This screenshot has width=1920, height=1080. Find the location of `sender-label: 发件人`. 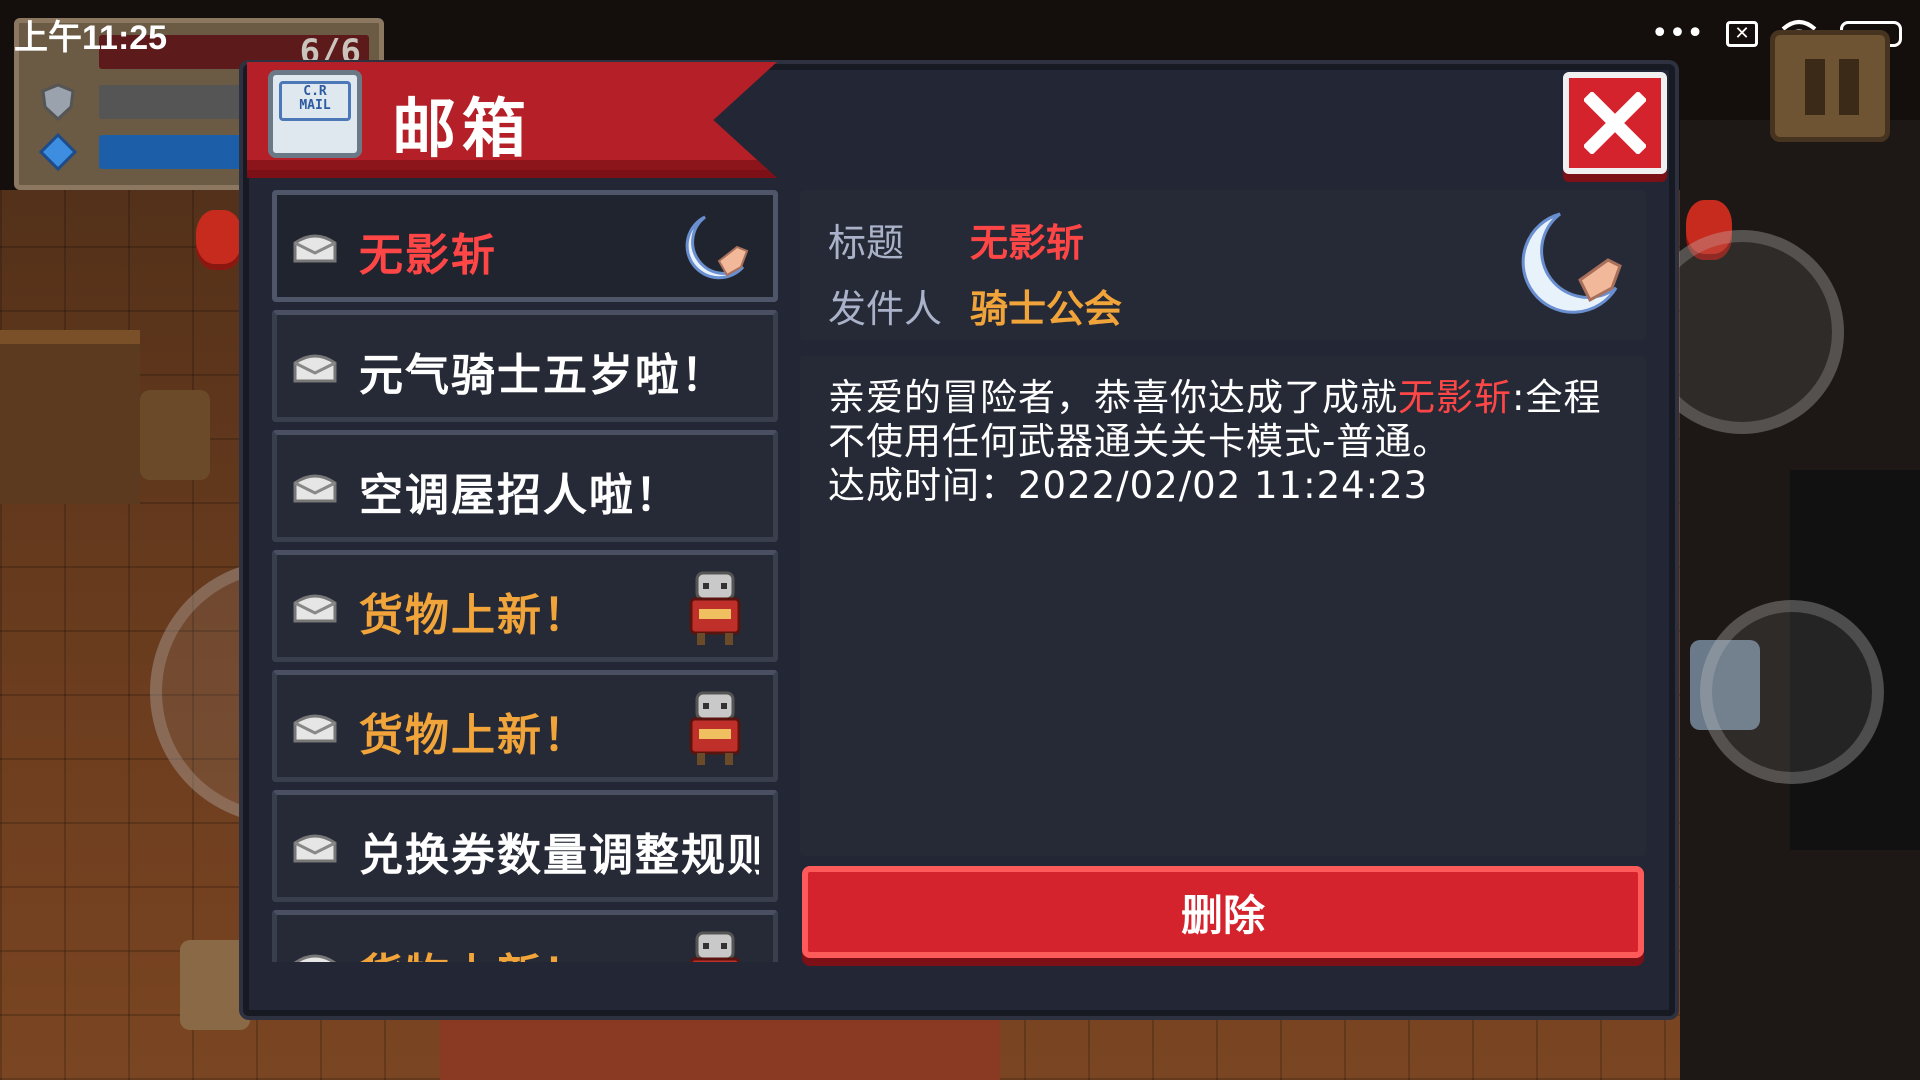

sender-label: 发件人 is located at coordinates (885, 309).